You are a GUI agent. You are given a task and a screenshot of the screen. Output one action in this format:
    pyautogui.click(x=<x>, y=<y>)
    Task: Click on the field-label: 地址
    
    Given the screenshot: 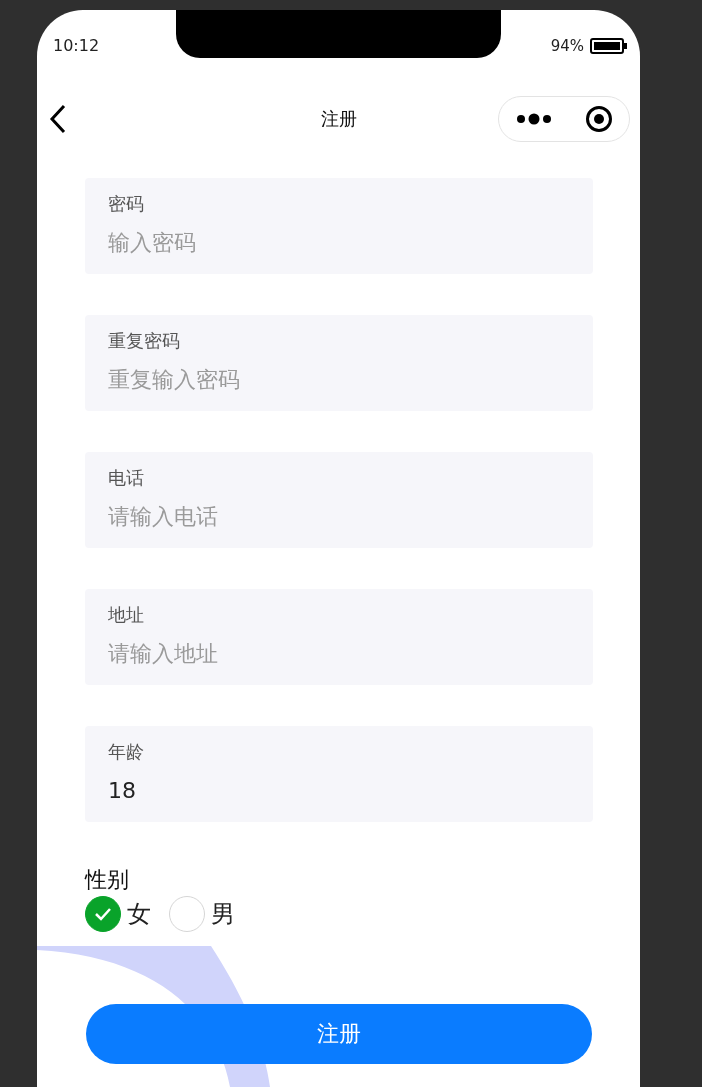 What is the action you would take?
    pyautogui.click(x=126, y=615)
    